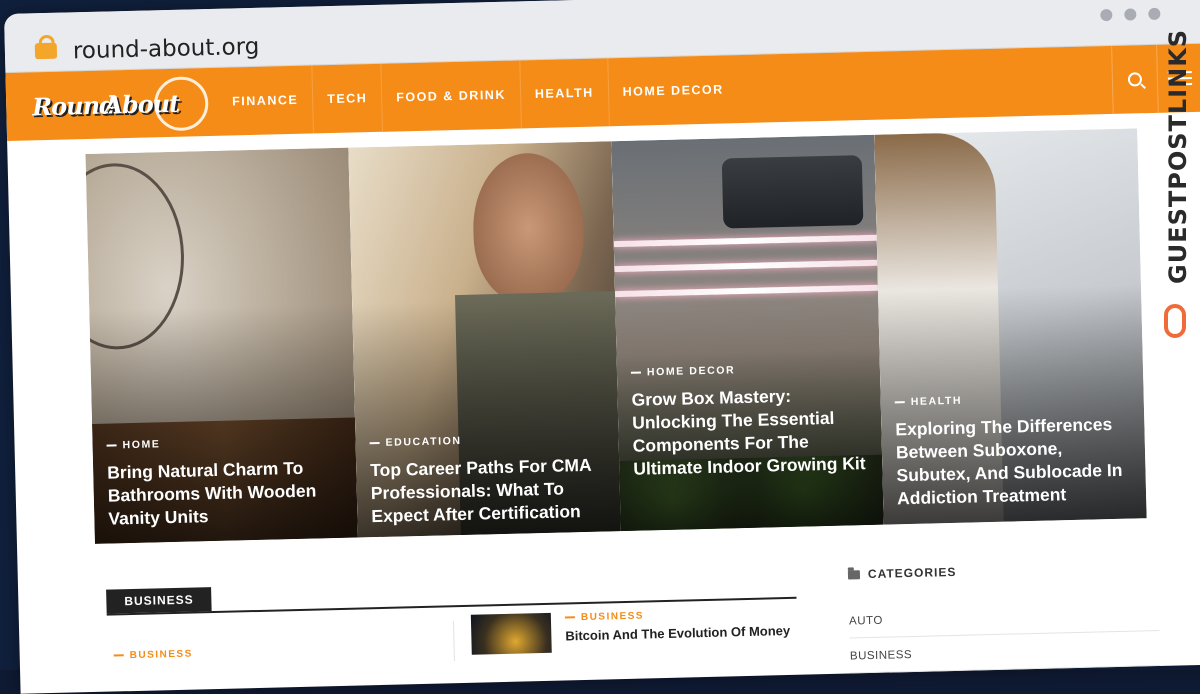 Image resolution: width=1200 pixels, height=694 pixels. I want to click on post-thumbnail, so click(511, 633).